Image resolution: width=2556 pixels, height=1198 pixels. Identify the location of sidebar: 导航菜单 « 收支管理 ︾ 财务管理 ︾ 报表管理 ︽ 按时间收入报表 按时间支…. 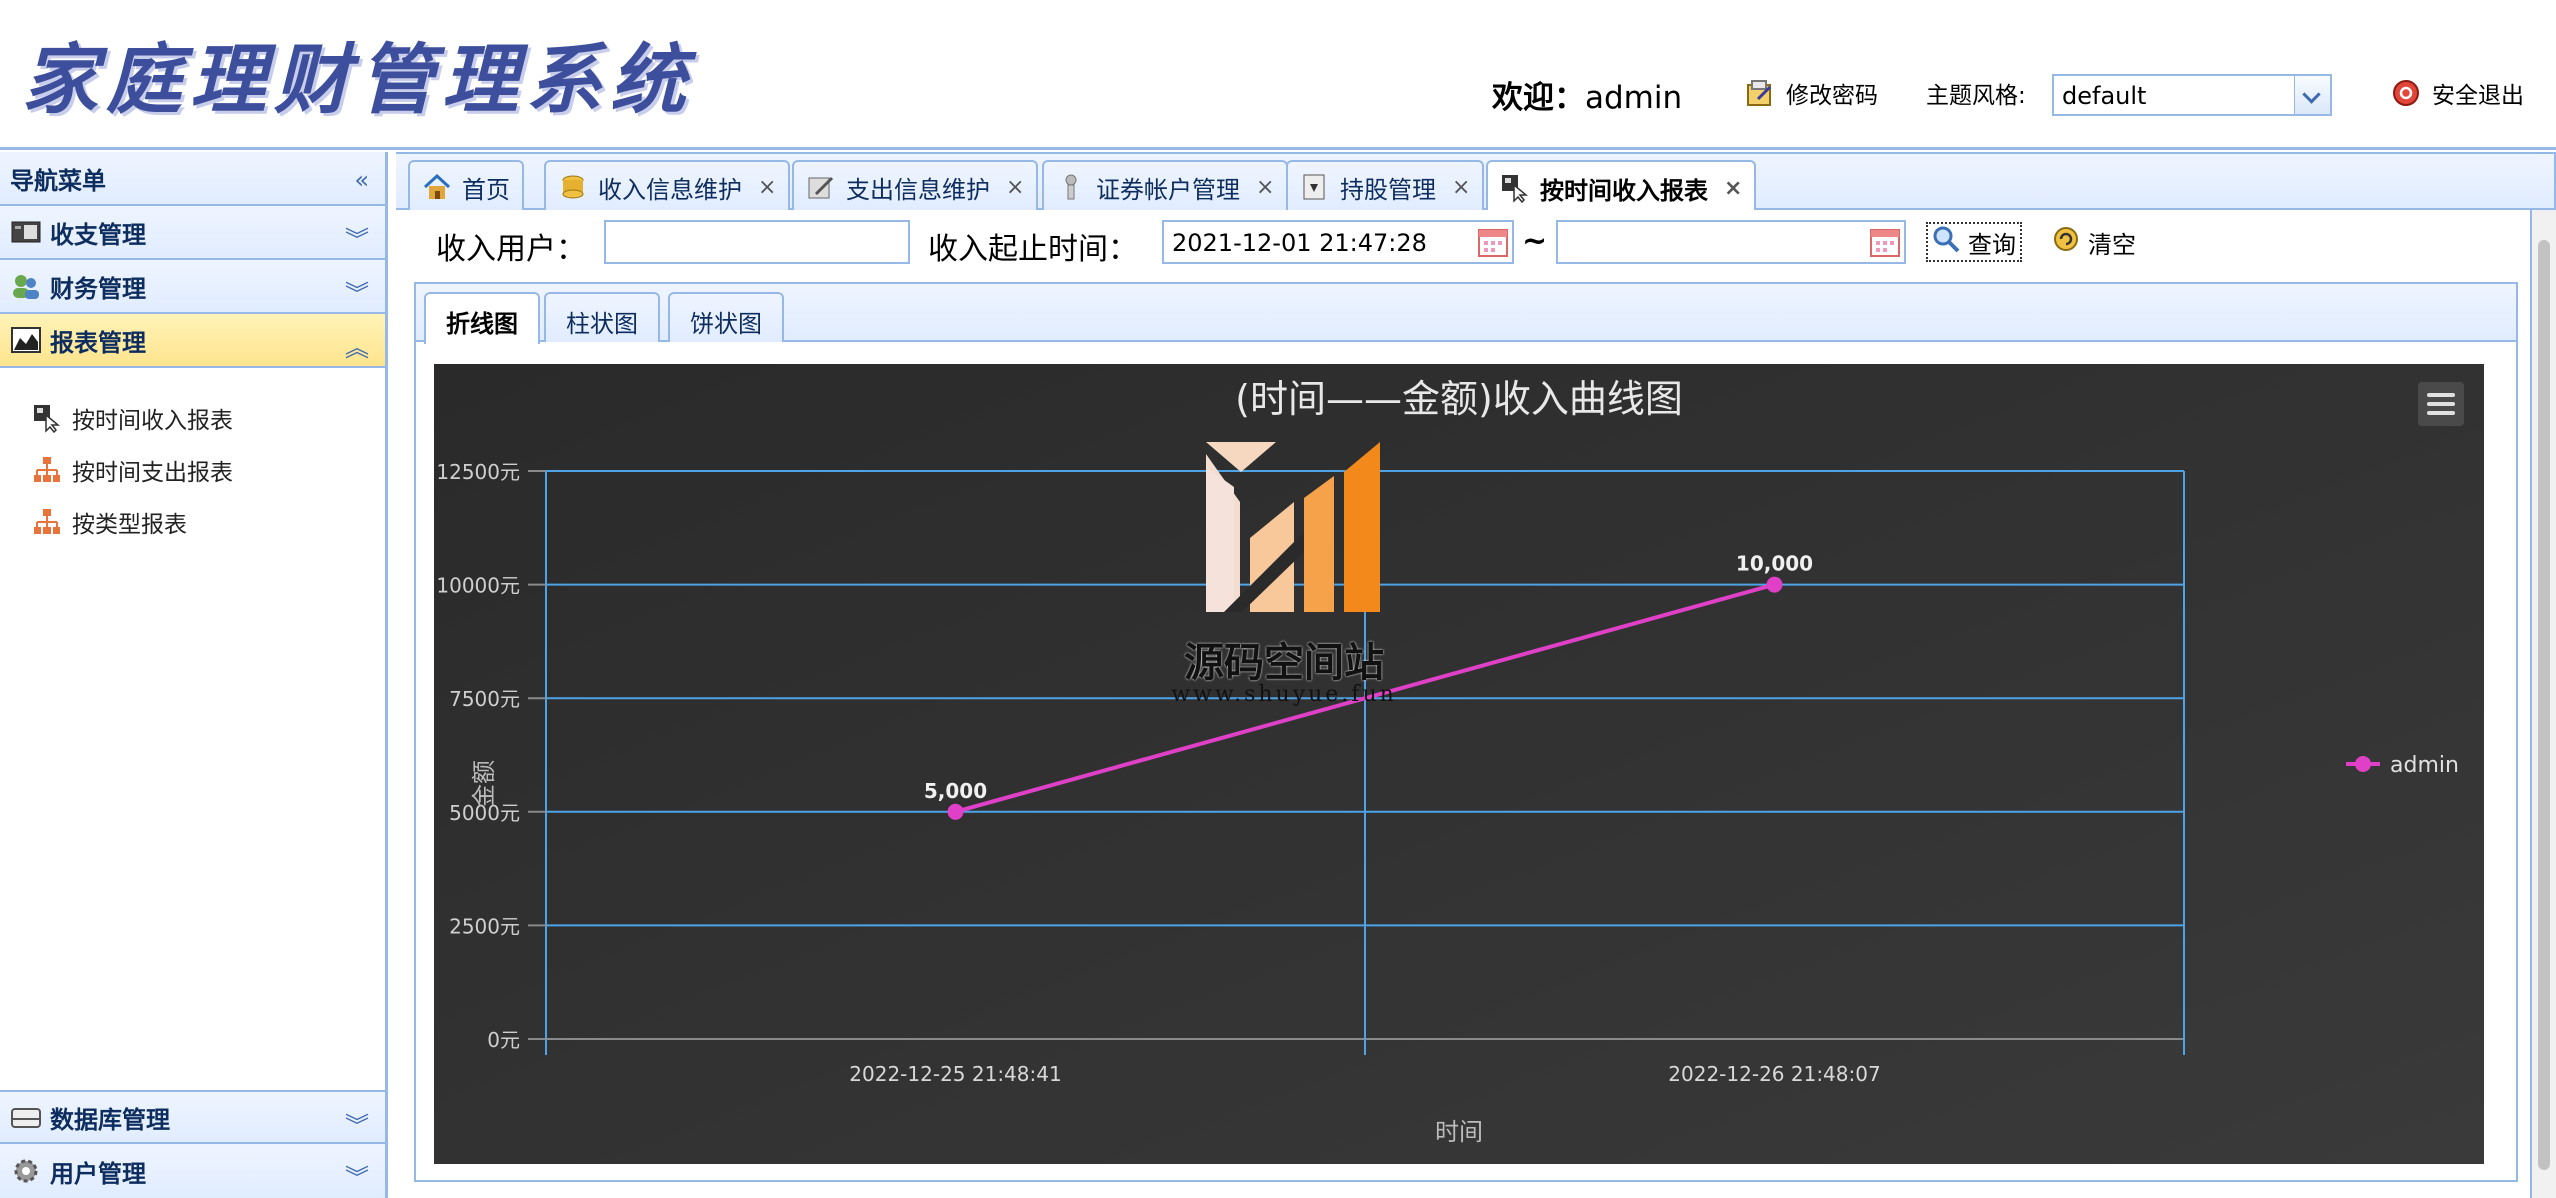
(194, 675).